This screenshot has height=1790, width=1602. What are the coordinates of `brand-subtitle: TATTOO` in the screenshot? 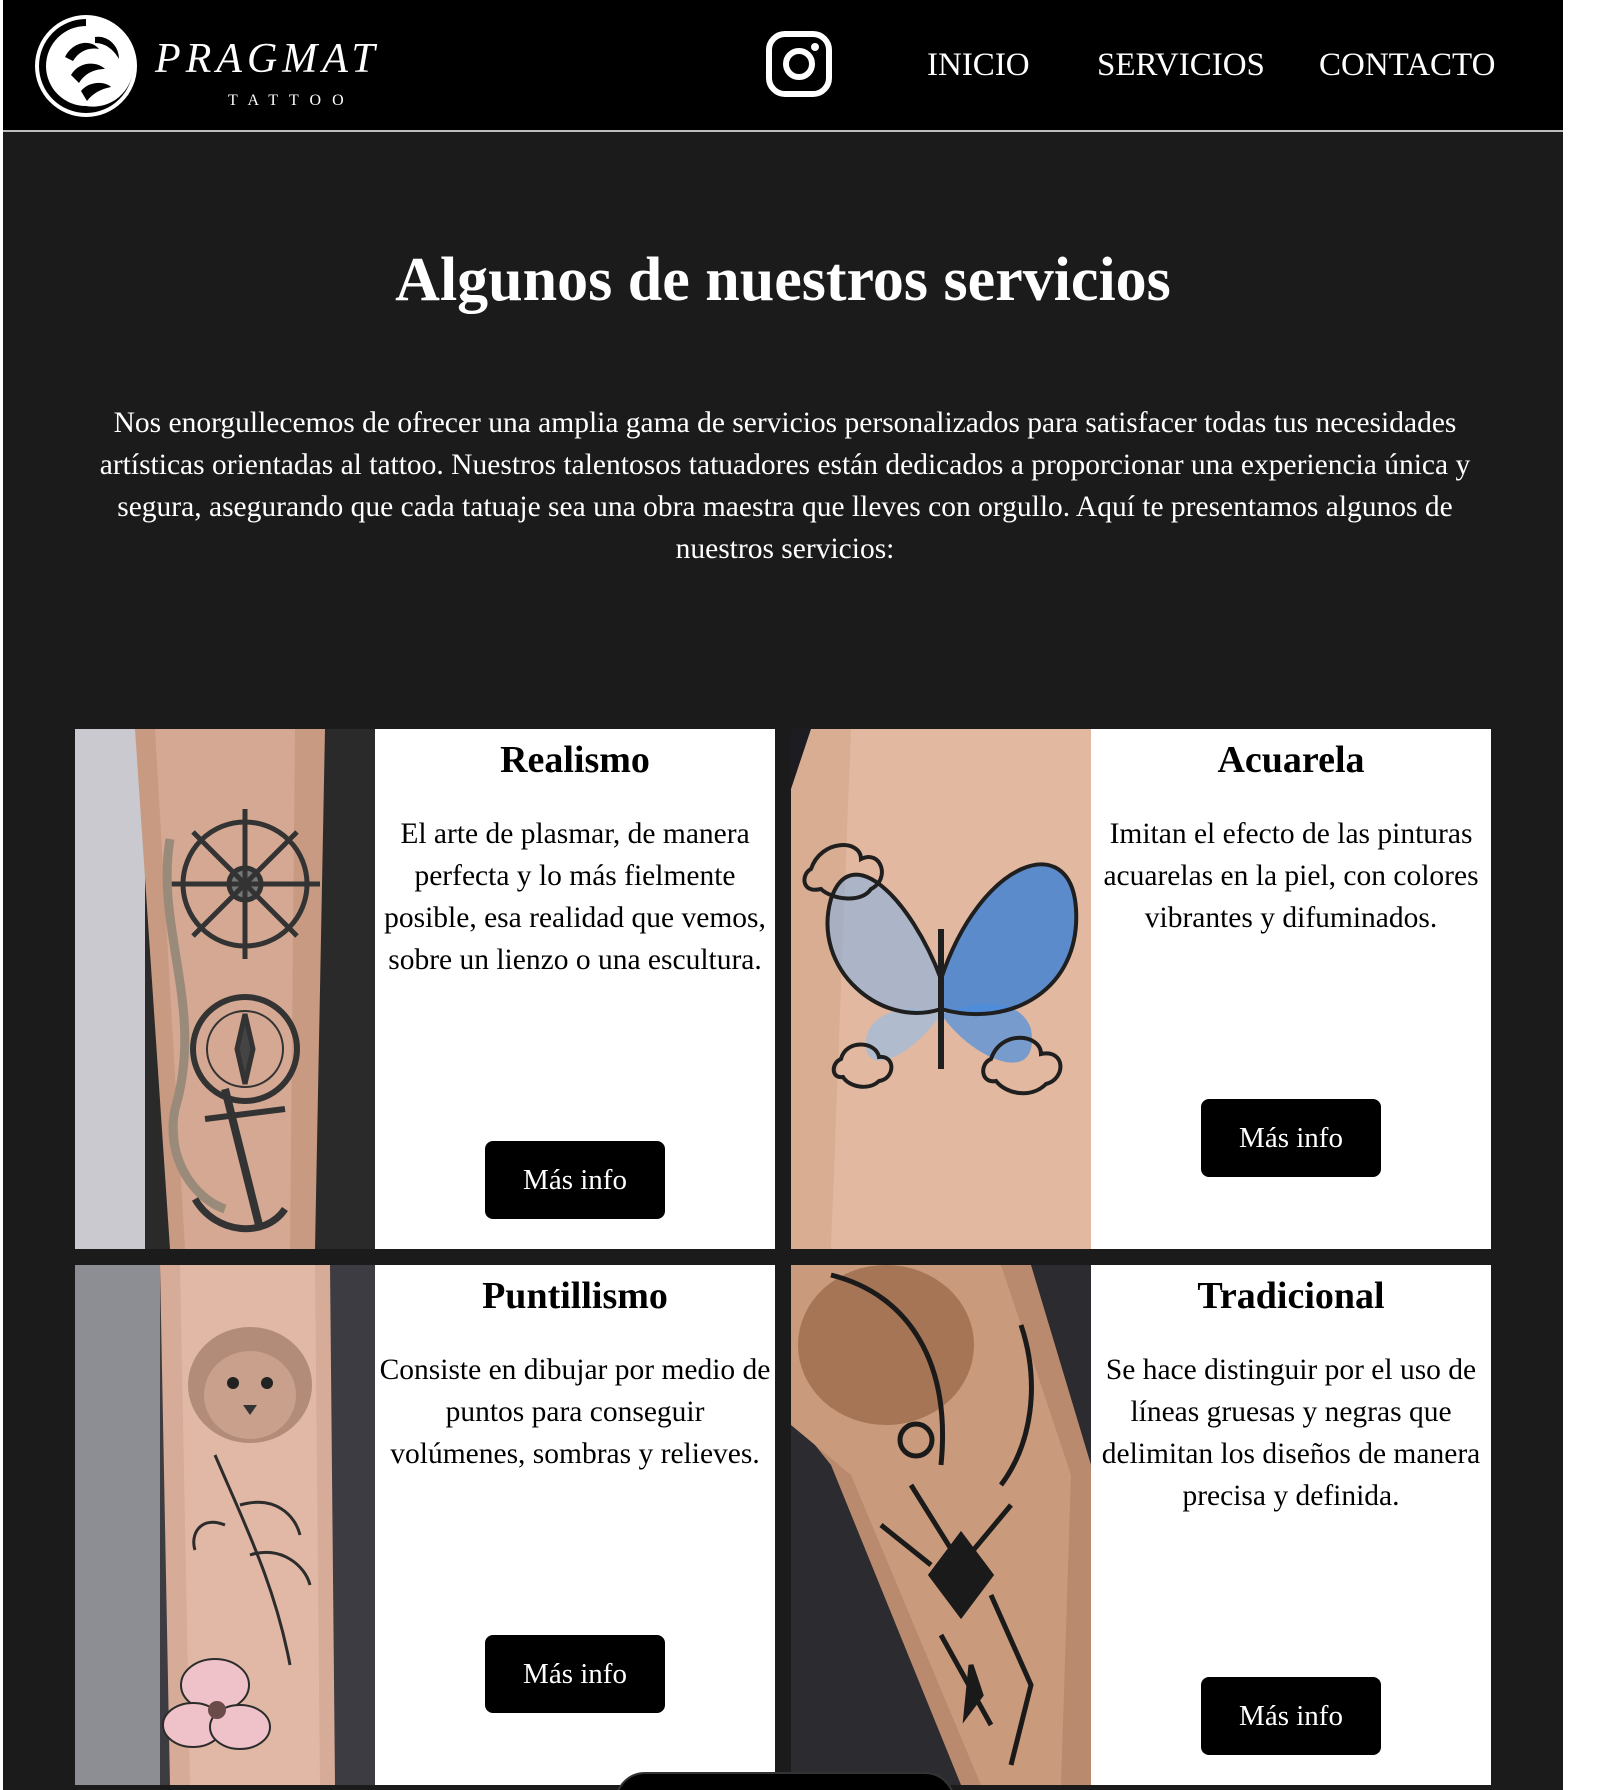 It's located at (291, 100).